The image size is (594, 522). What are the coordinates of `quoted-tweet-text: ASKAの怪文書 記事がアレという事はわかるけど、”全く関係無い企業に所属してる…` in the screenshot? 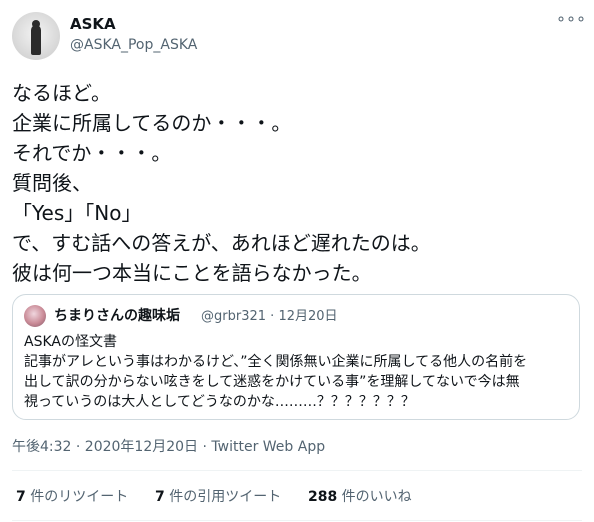 It's located at (276, 372).